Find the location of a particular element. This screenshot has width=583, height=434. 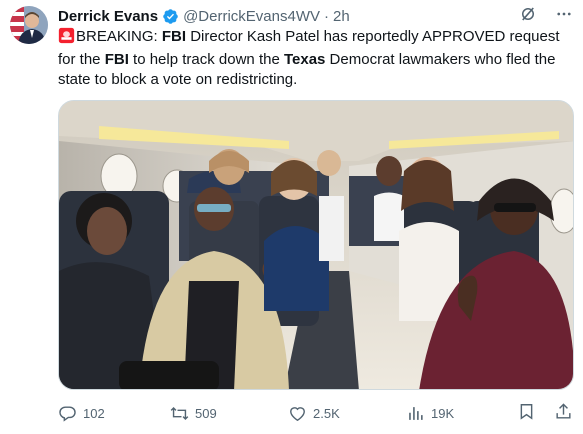

siren-emoji-icon is located at coordinates (66, 38).